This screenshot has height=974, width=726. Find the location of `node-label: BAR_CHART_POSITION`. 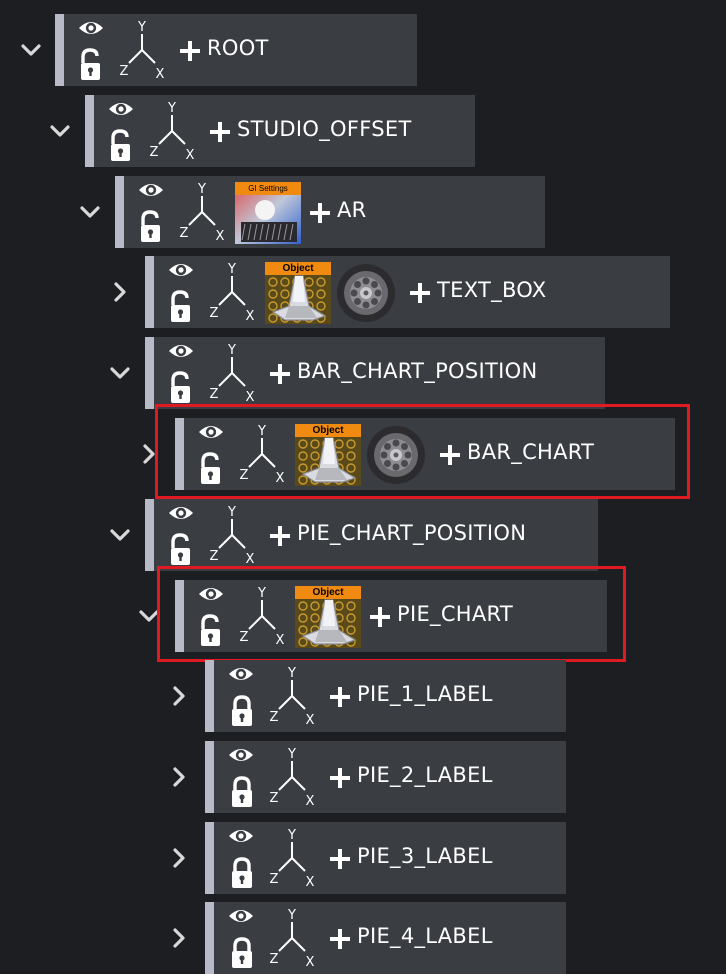

node-label: BAR_CHART_POSITION is located at coordinates (417, 371).